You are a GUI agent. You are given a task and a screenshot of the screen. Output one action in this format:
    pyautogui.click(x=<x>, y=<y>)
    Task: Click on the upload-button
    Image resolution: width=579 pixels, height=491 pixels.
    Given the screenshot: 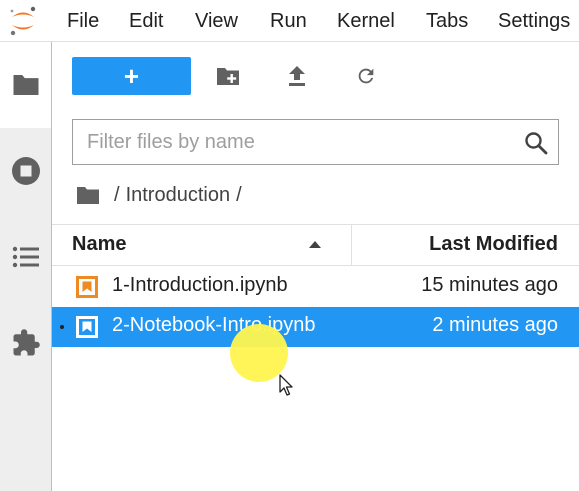 What is the action you would take?
    pyautogui.click(x=297, y=76)
    